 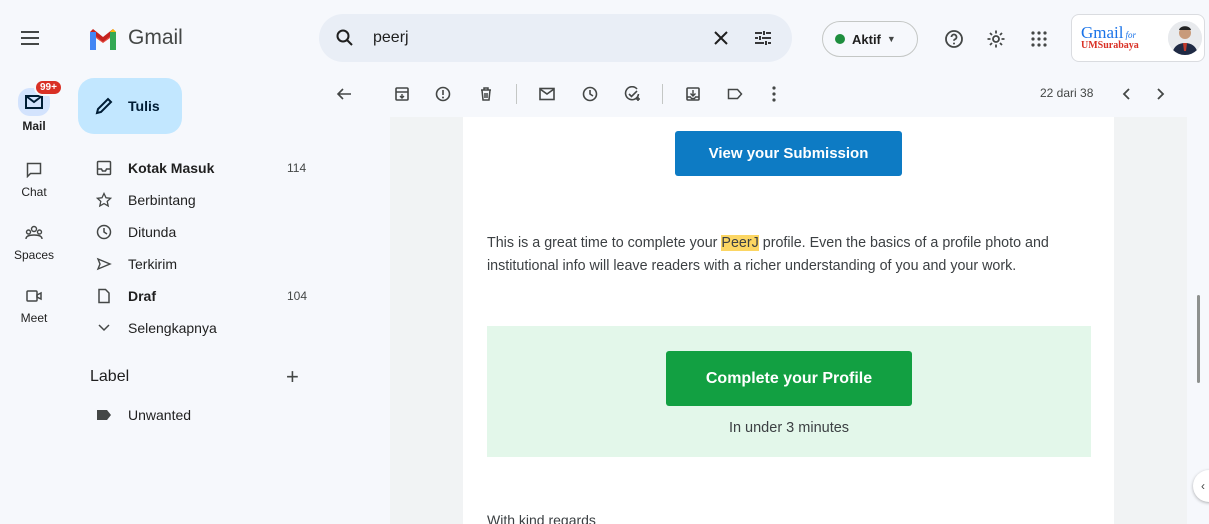 What do you see at coordinates (142, 296) in the screenshot?
I see `nav-label: Draf` at bounding box center [142, 296].